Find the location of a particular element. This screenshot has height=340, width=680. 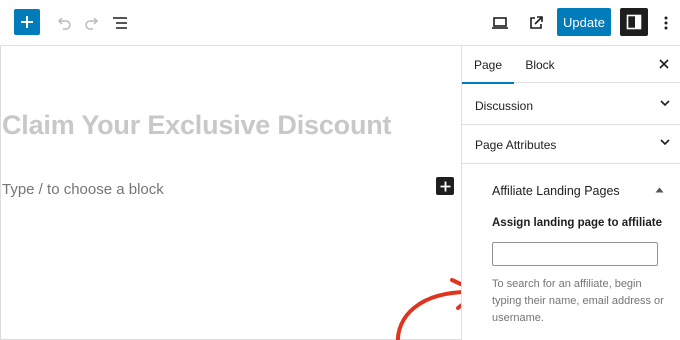

list-view-button is located at coordinates (120, 23).